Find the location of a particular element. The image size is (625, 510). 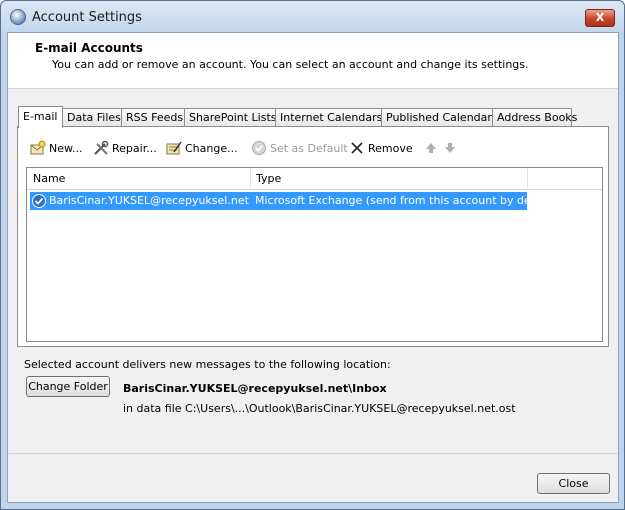

tab-sharepoint-lists: SharePoint Lists is located at coordinates (230, 117).